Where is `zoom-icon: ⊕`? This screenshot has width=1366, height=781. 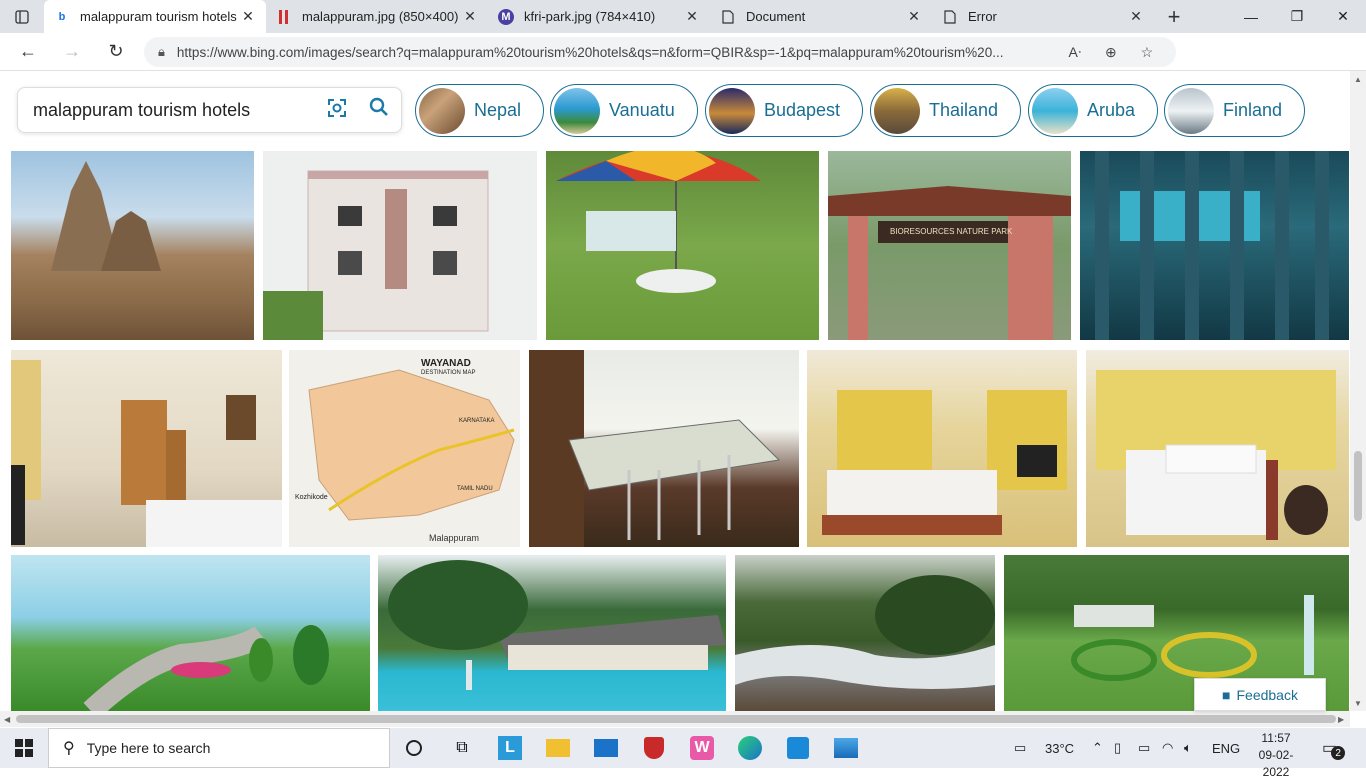
zoom-icon: ⊕ is located at coordinates (1111, 52).